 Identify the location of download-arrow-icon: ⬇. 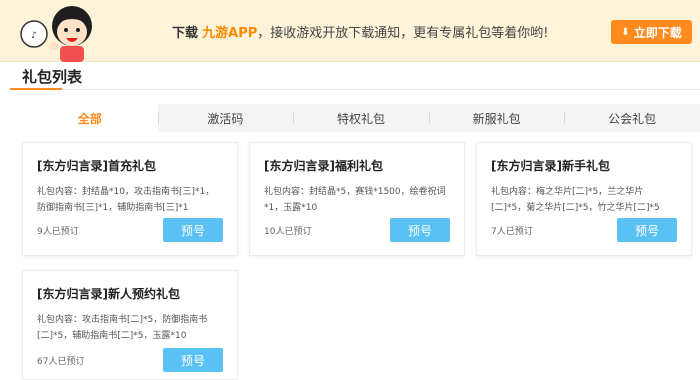
(625, 32).